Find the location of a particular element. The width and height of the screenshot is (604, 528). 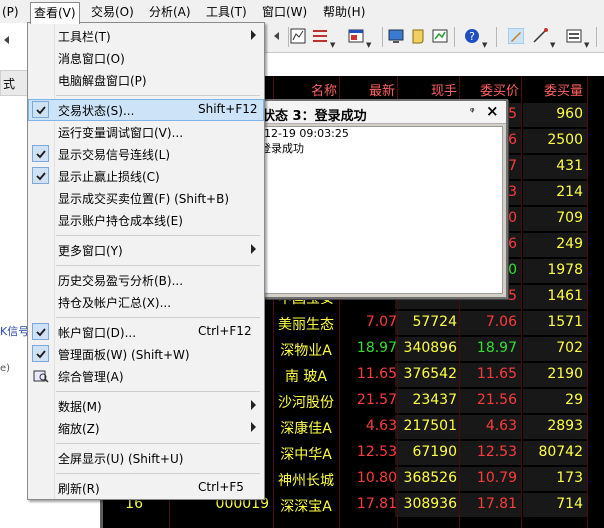

cell-bid: 10.79 is located at coordinates (496, 478).